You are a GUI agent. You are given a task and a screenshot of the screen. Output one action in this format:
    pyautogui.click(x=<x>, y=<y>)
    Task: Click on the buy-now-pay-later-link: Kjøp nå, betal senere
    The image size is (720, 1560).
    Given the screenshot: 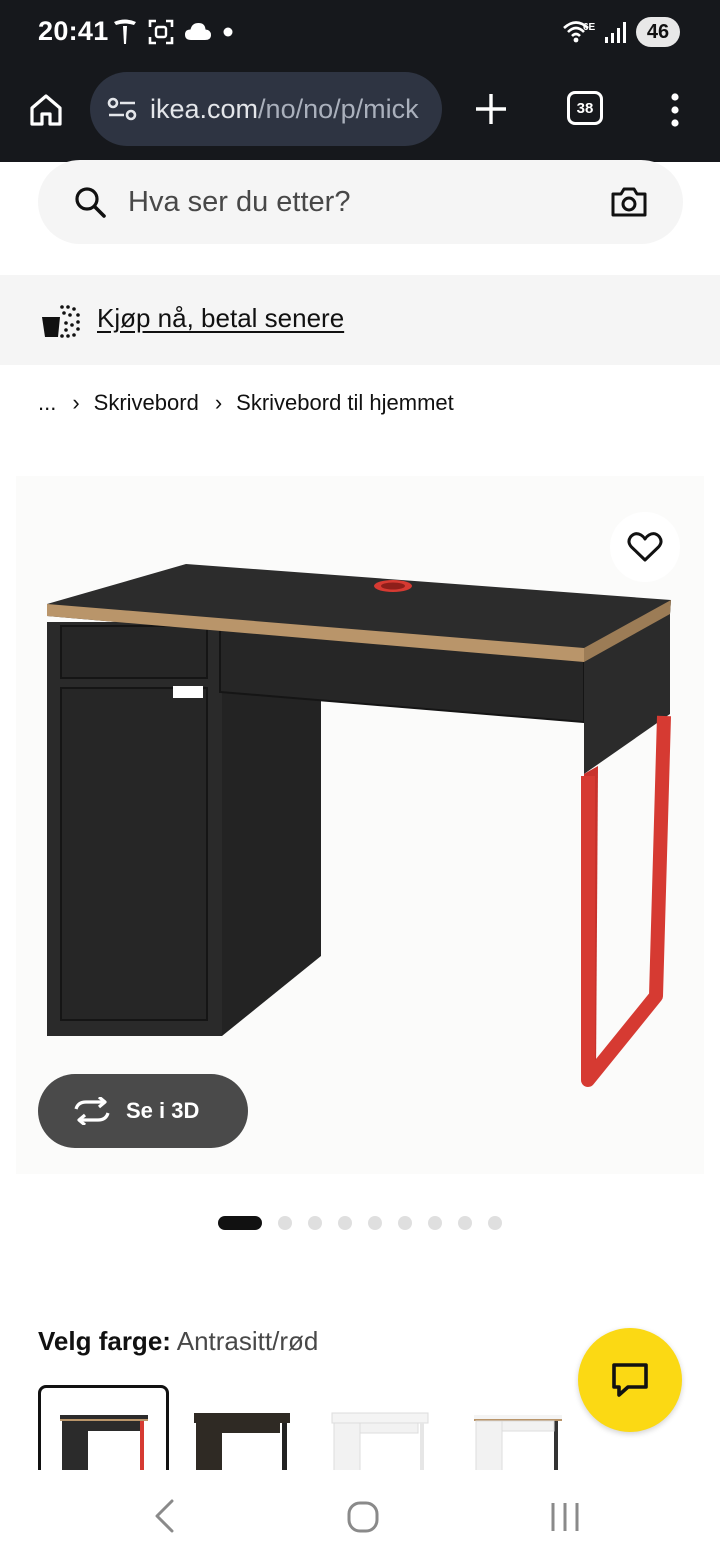 What is the action you would take?
    pyautogui.click(x=220, y=318)
    